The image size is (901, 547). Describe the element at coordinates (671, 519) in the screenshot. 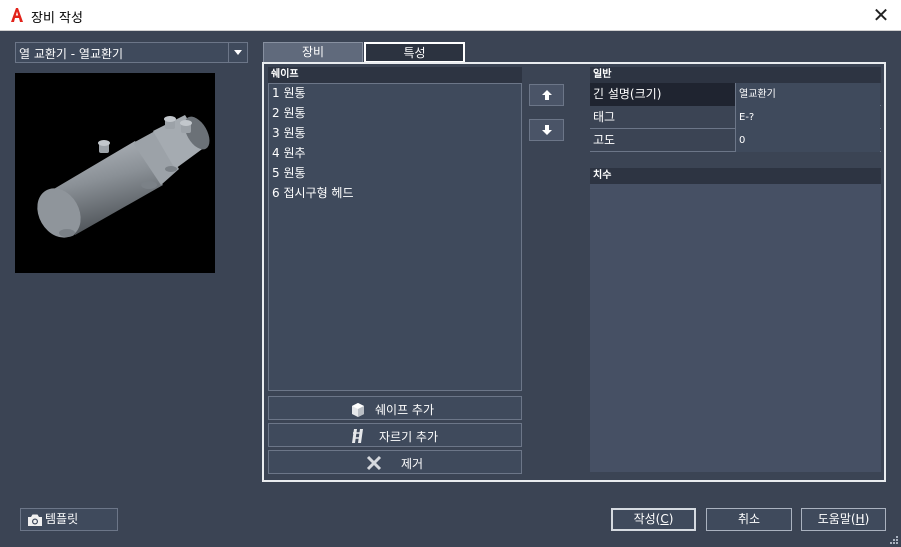

I see `create-close-paren: )` at that location.